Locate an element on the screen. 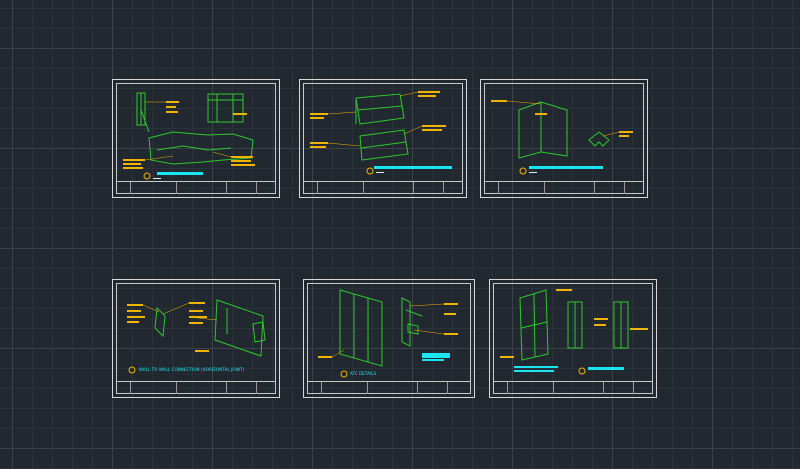  drawing-sheet-5: ATC DETAILS is located at coordinates (389, 338).